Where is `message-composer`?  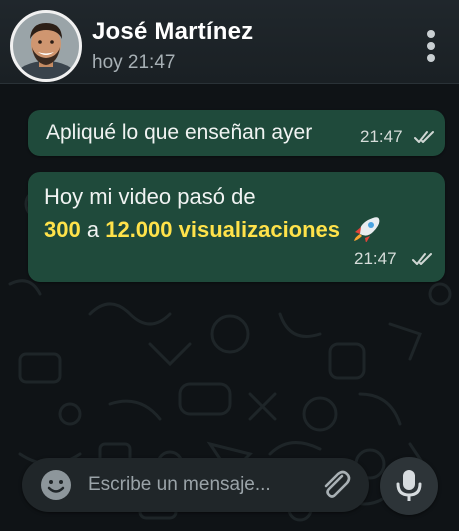 message-composer is located at coordinates (195, 485).